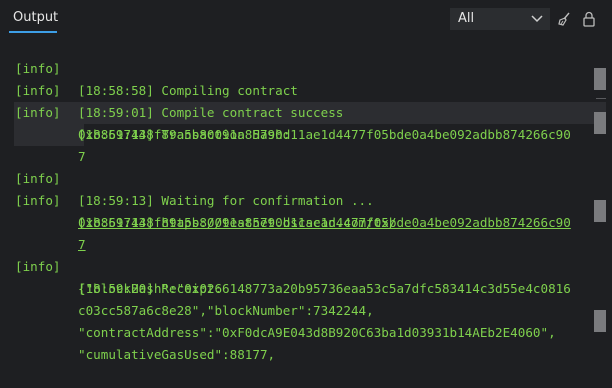 This screenshot has height=388, width=612. I want to click on log-message: [18:59:01] Compile contract success, so click(211, 112).